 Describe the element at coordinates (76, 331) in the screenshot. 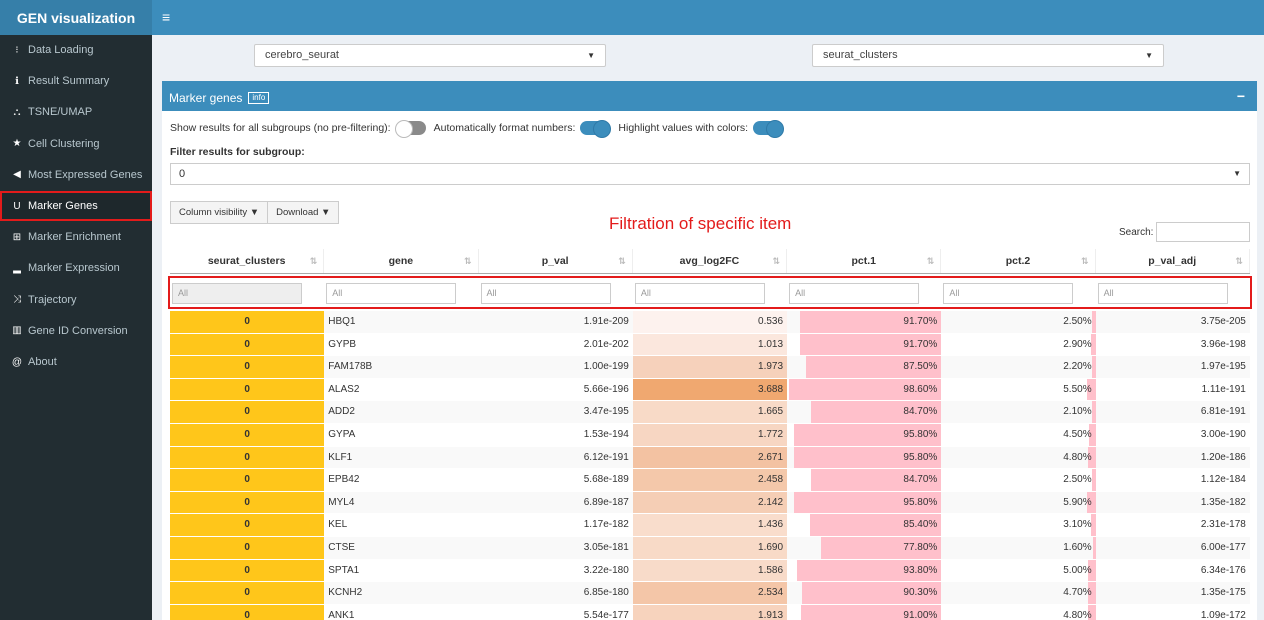

I see `sidebar-item-gene-id-conversion: ▥ Gene ID Conversion` at that location.